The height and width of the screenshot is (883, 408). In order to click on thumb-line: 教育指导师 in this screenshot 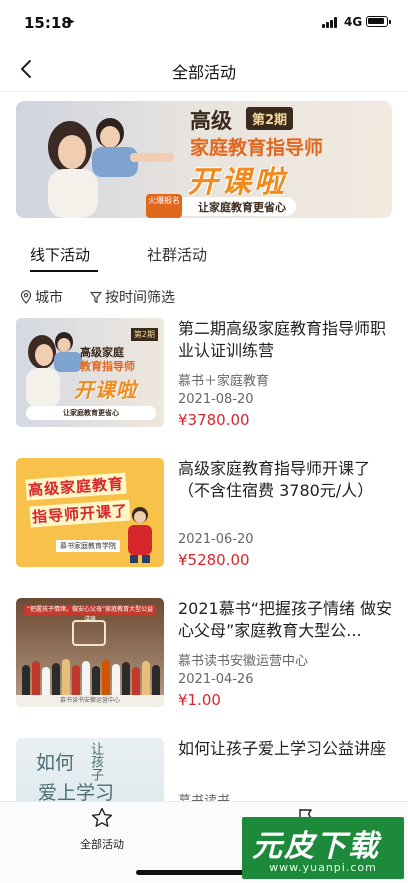, I will do `click(107, 366)`.